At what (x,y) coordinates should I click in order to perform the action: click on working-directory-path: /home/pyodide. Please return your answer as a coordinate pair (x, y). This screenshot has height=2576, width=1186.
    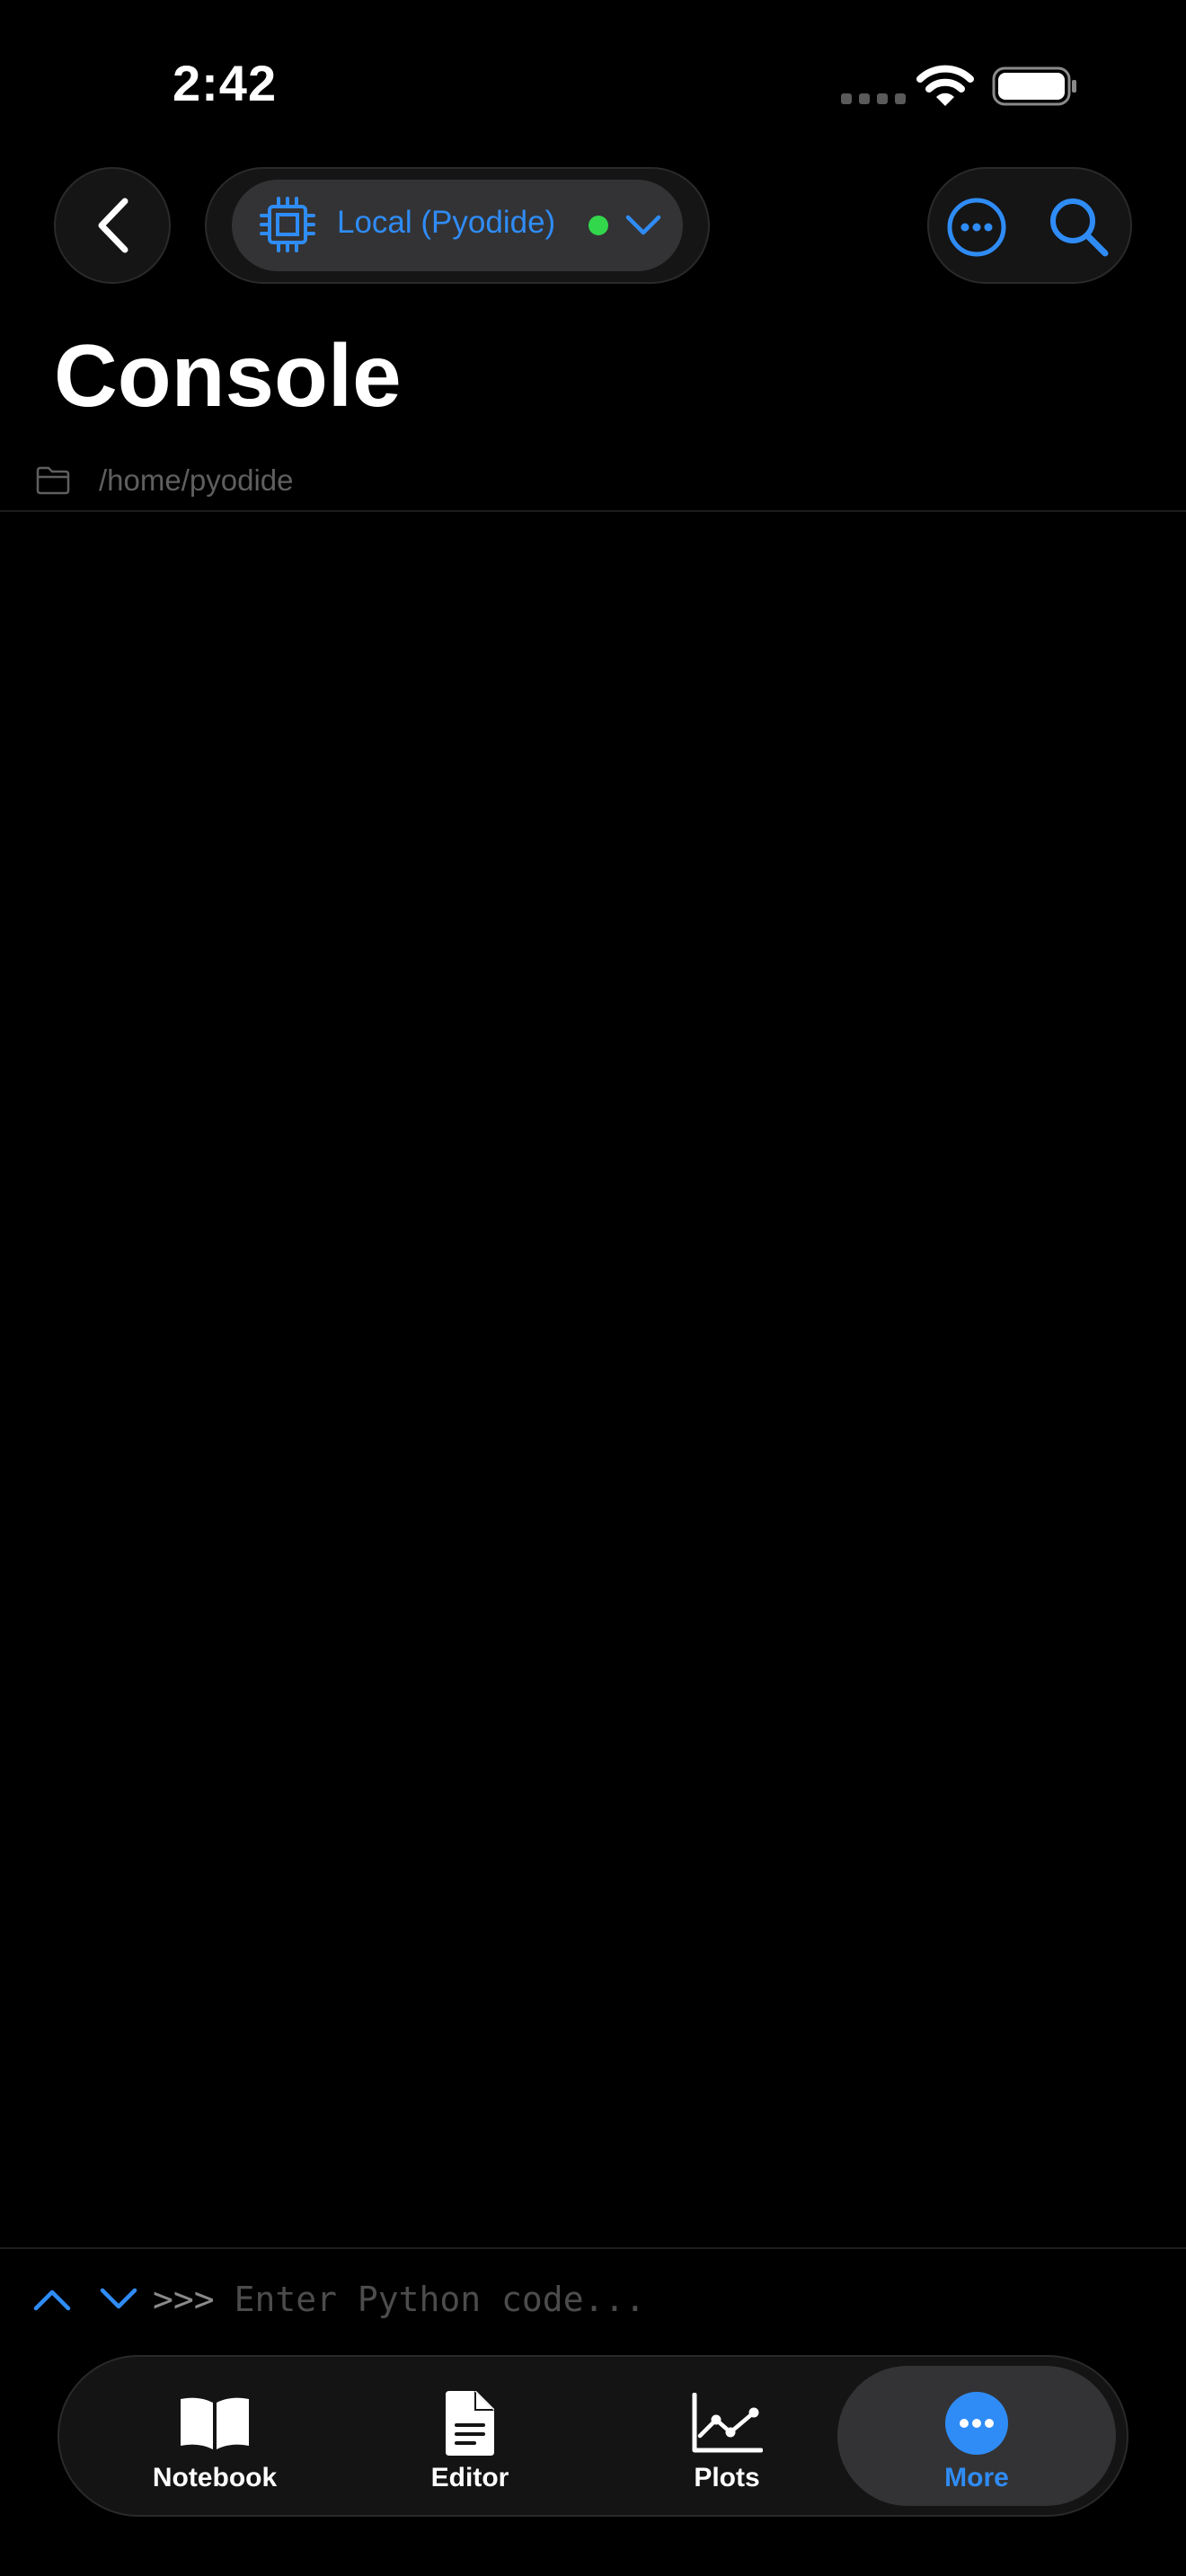
    Looking at the image, I should click on (196, 480).